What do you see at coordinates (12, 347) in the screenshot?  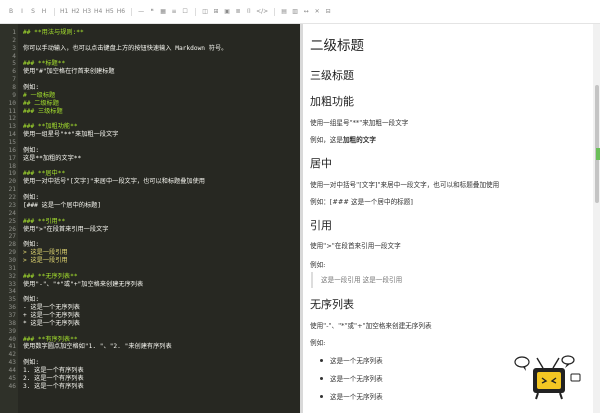 I see `line-number: 41` at bounding box center [12, 347].